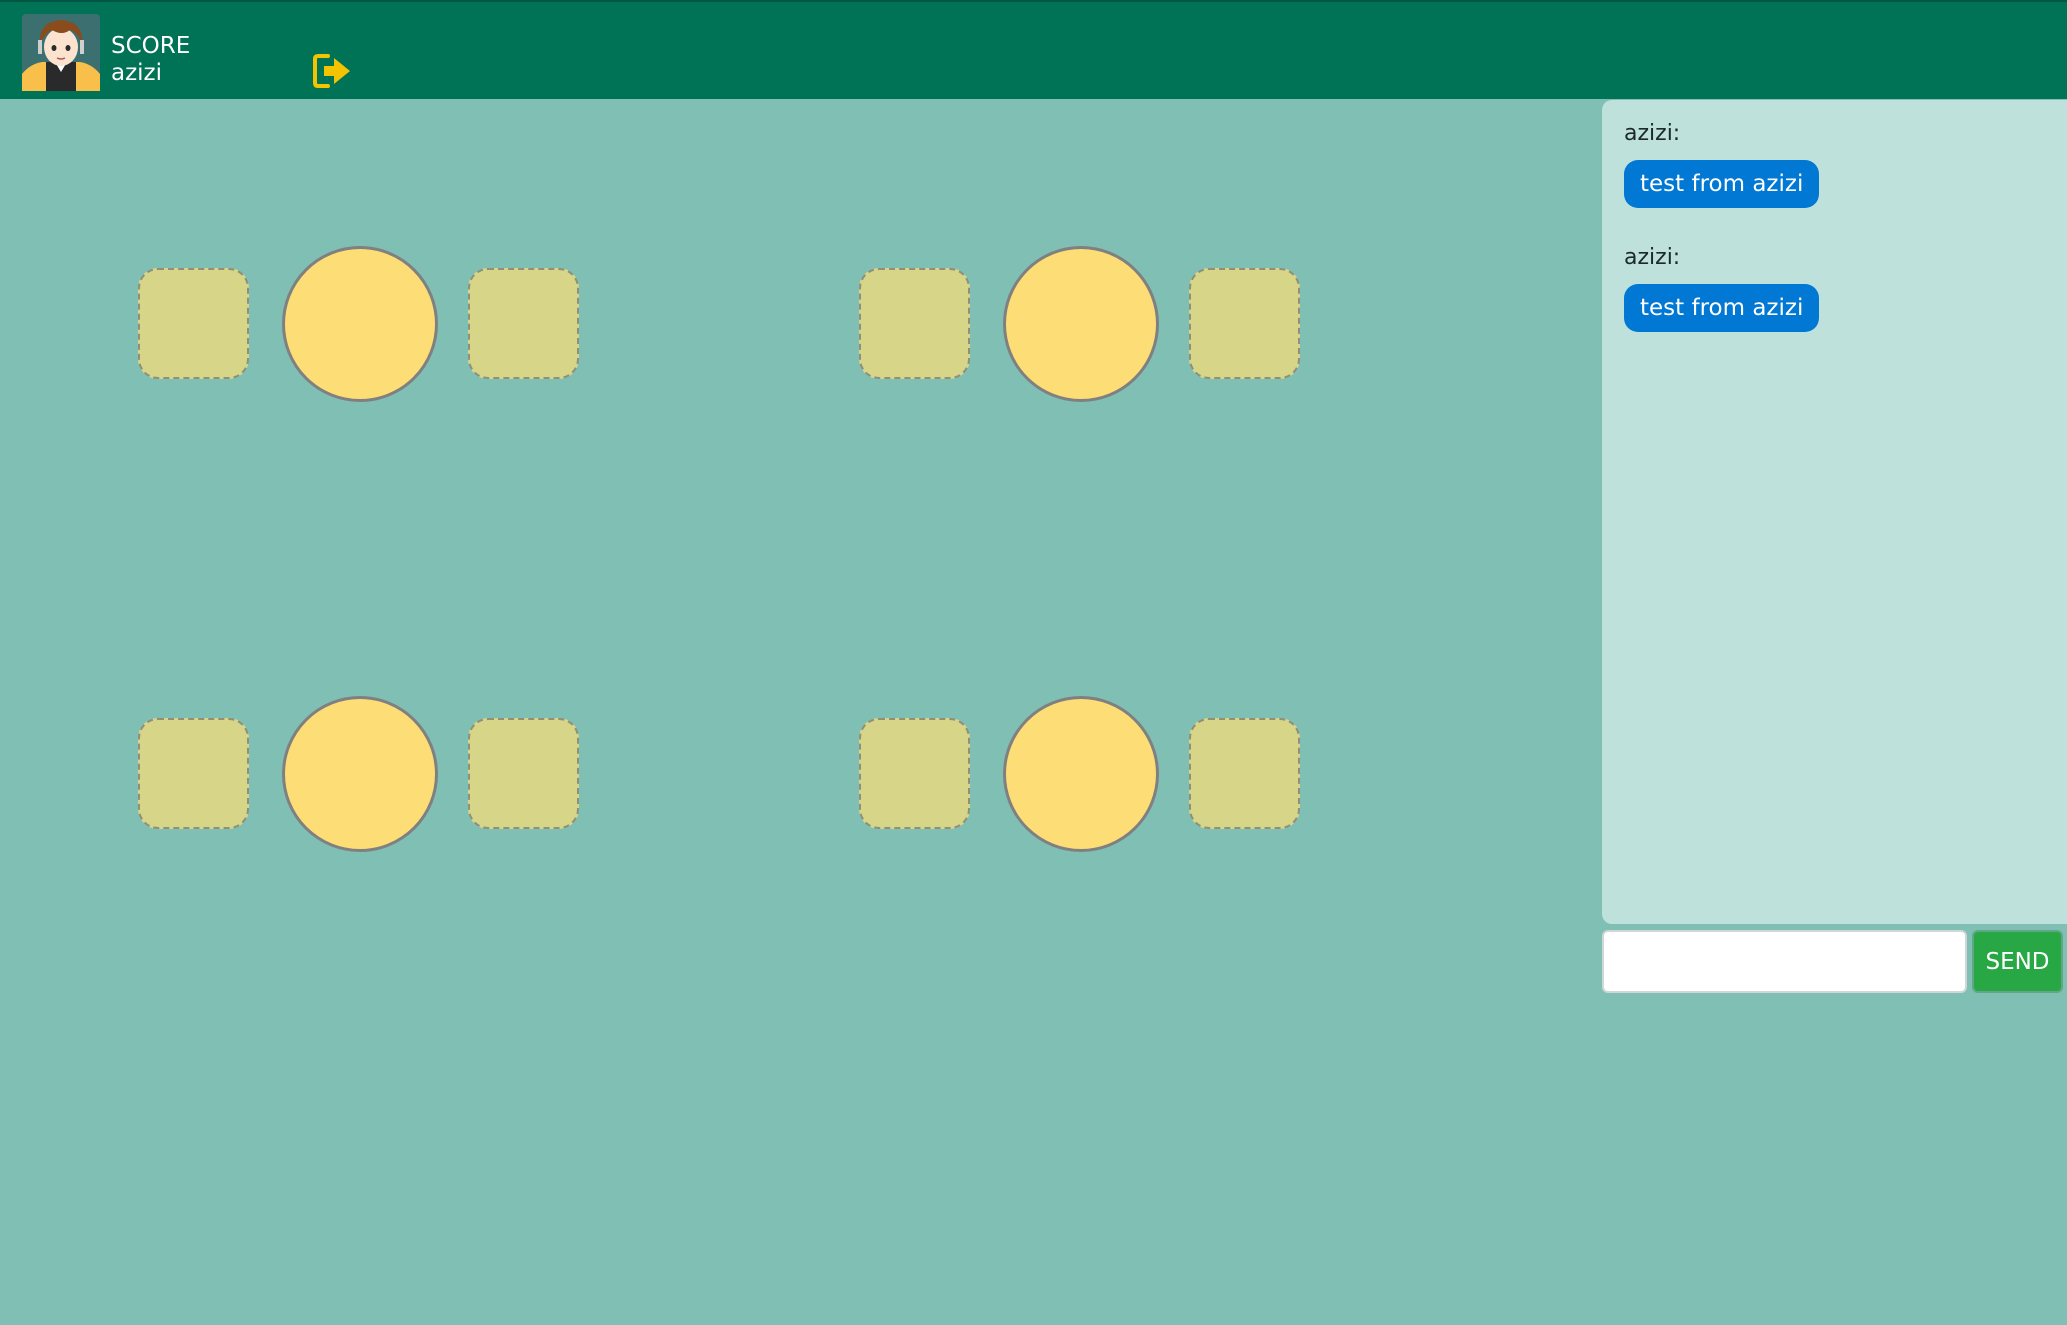 The width and height of the screenshot is (2067, 1325). Describe the element at coordinates (1784, 961) in the screenshot. I see `chat-message-input` at that location.